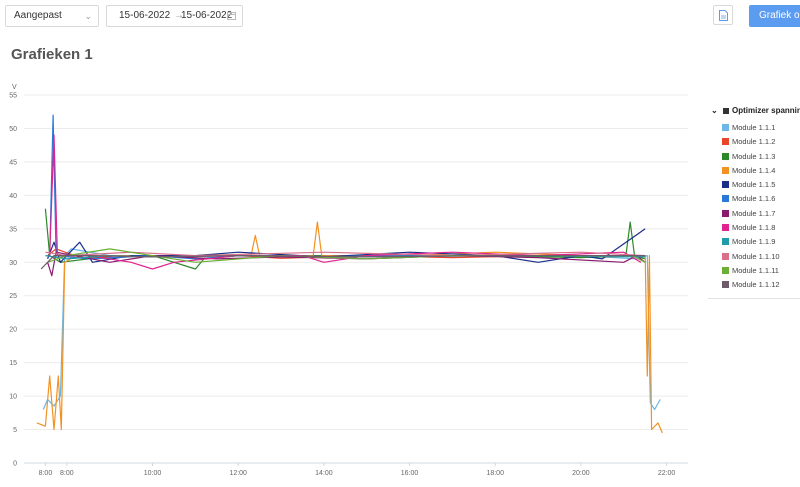  I want to click on document-icon, so click(723, 15).